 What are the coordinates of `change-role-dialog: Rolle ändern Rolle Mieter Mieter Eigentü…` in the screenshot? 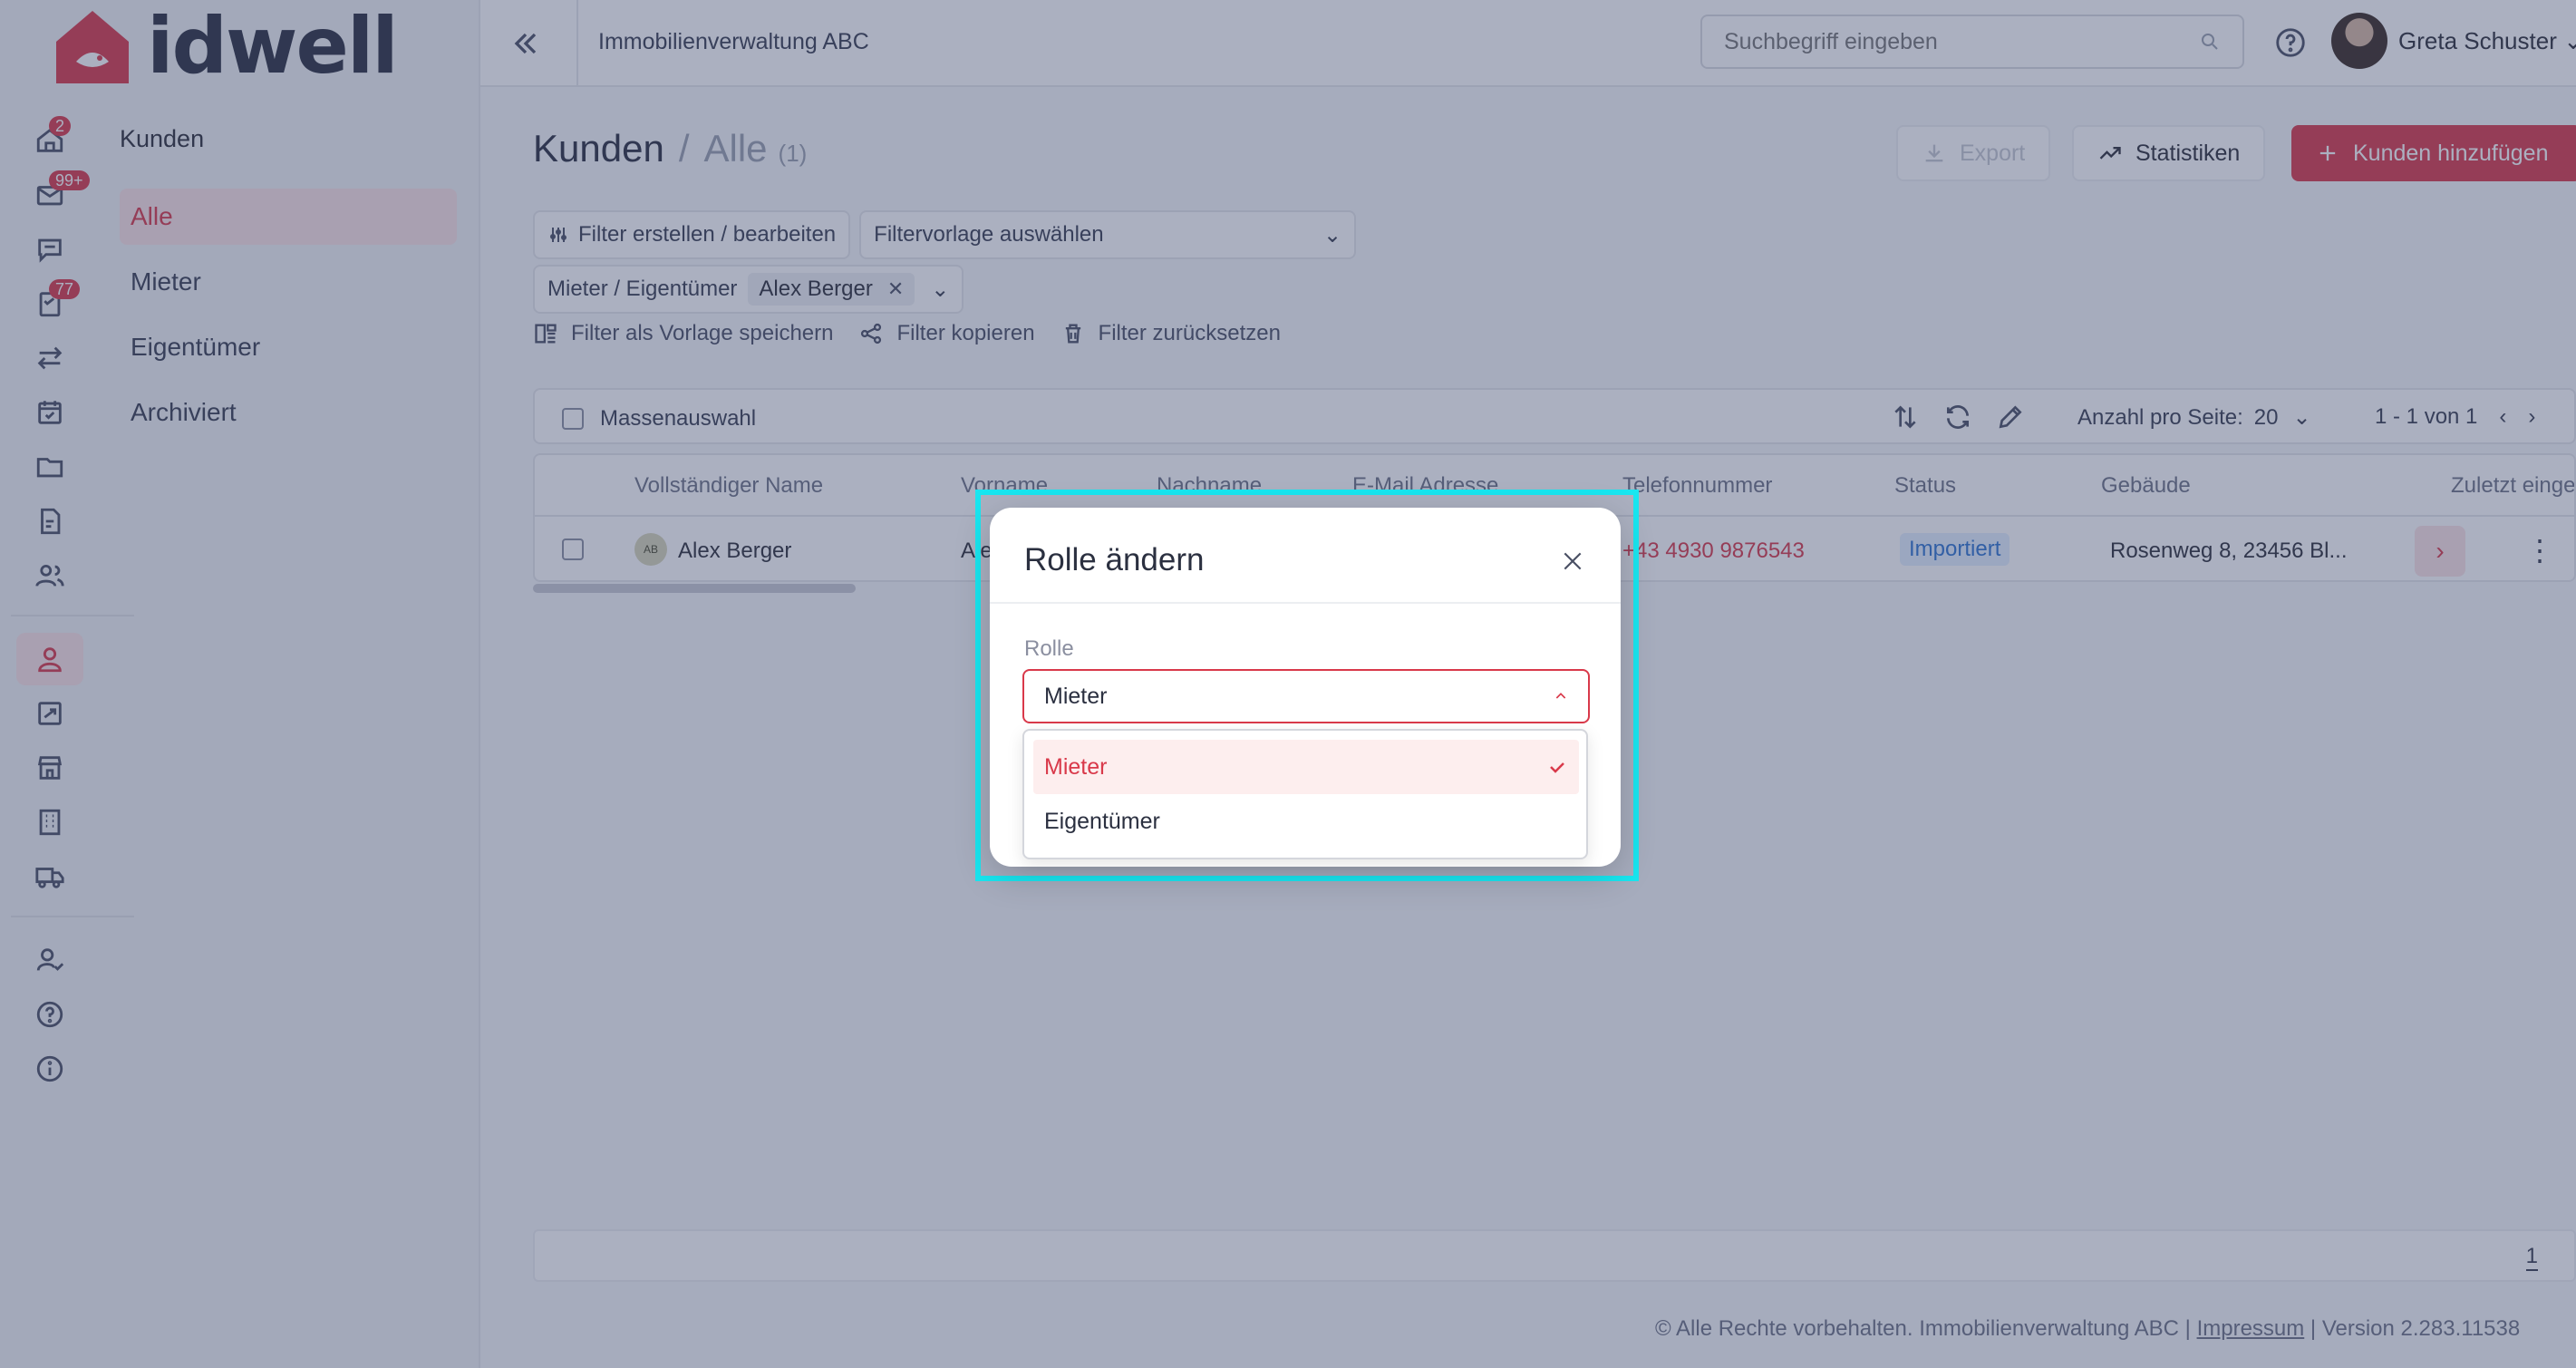 It's located at (1305, 687).